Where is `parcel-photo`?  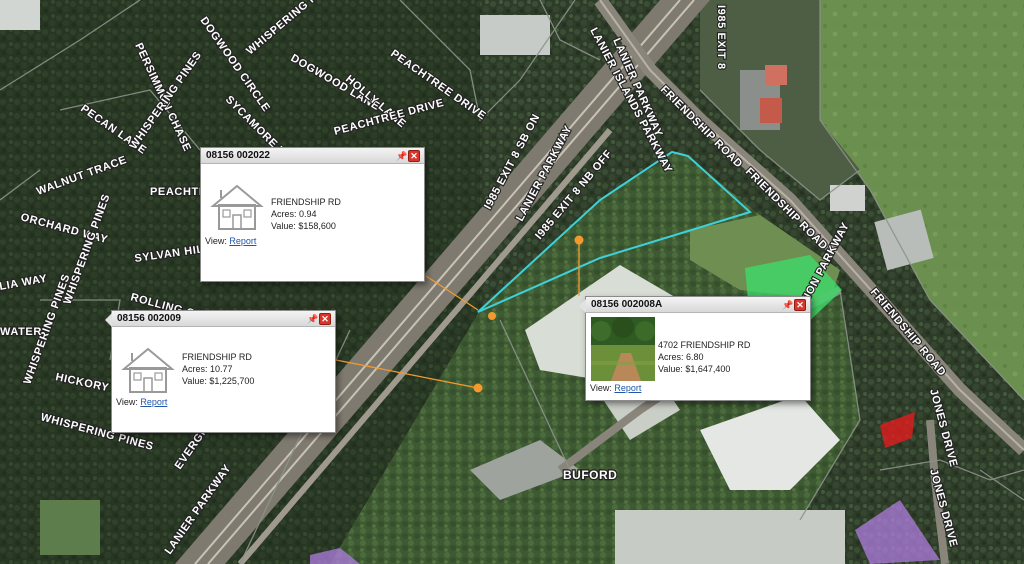
parcel-photo is located at coordinates (623, 349).